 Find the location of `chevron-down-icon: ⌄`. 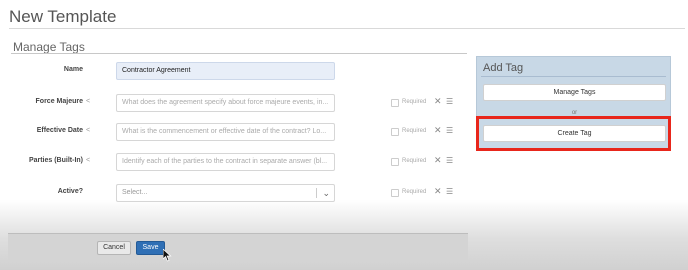

chevron-down-icon: ⌄ is located at coordinates (326, 193).